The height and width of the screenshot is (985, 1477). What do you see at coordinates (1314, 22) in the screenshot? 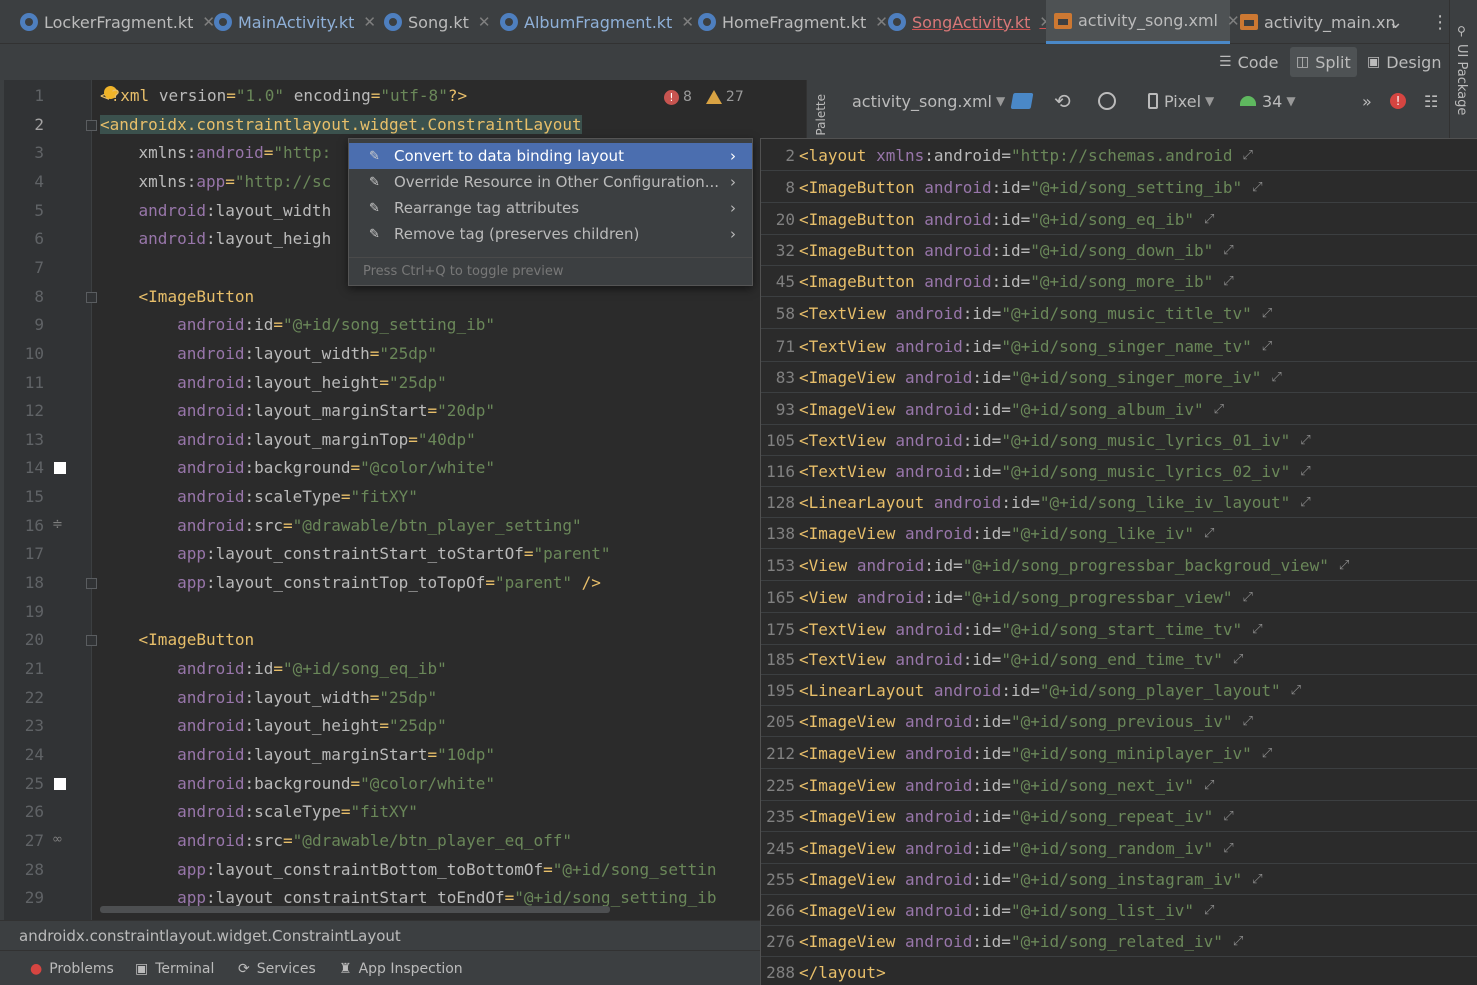
I see `tab-activity_main: activity_main.xn` at bounding box center [1314, 22].